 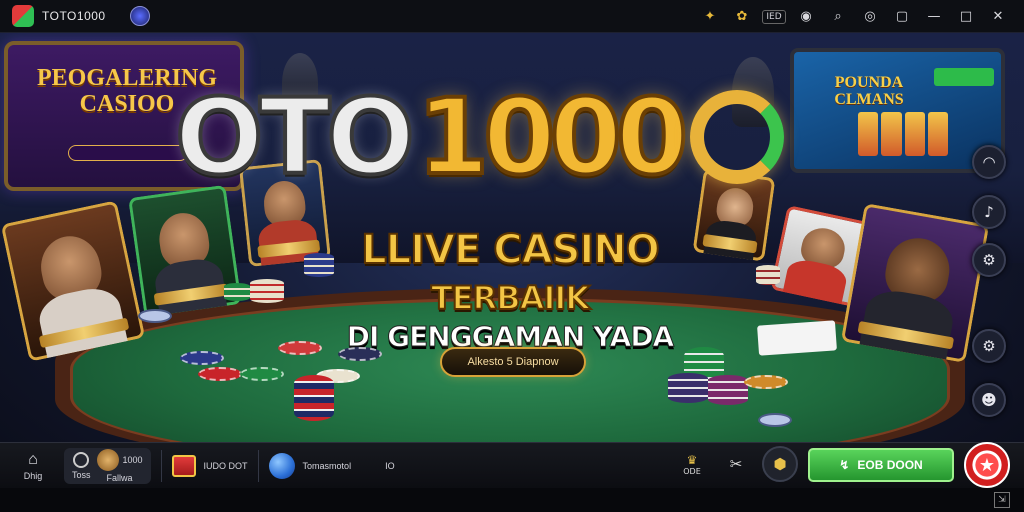 I want to click on record-icon: ◎, so click(x=870, y=16).